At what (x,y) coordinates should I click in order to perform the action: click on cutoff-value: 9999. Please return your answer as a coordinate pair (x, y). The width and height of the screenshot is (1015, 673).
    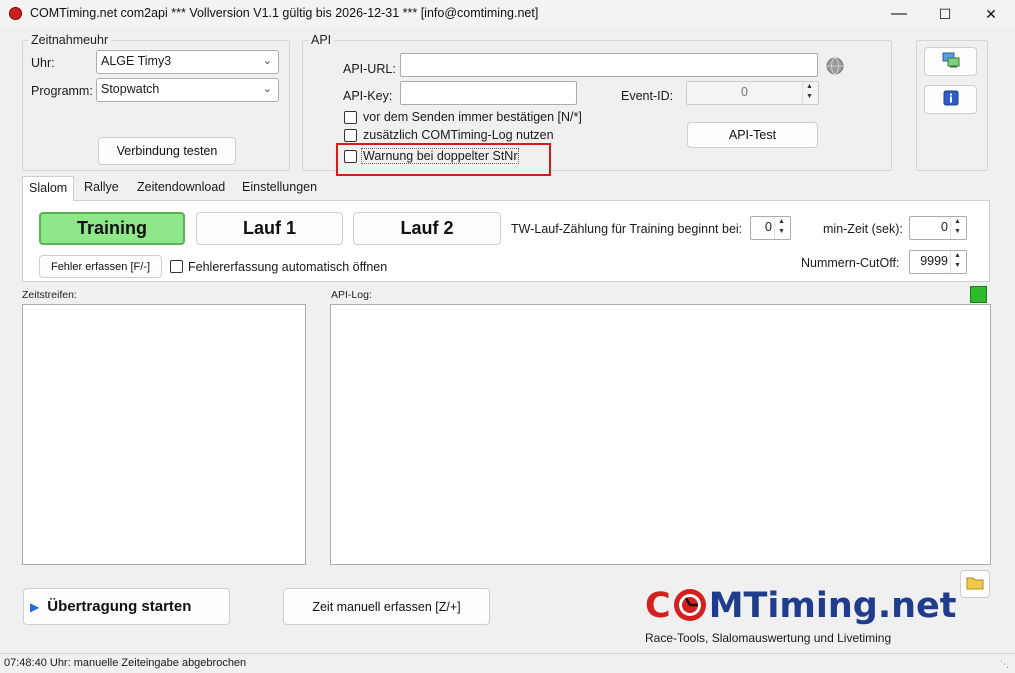
    Looking at the image, I should click on (934, 261).